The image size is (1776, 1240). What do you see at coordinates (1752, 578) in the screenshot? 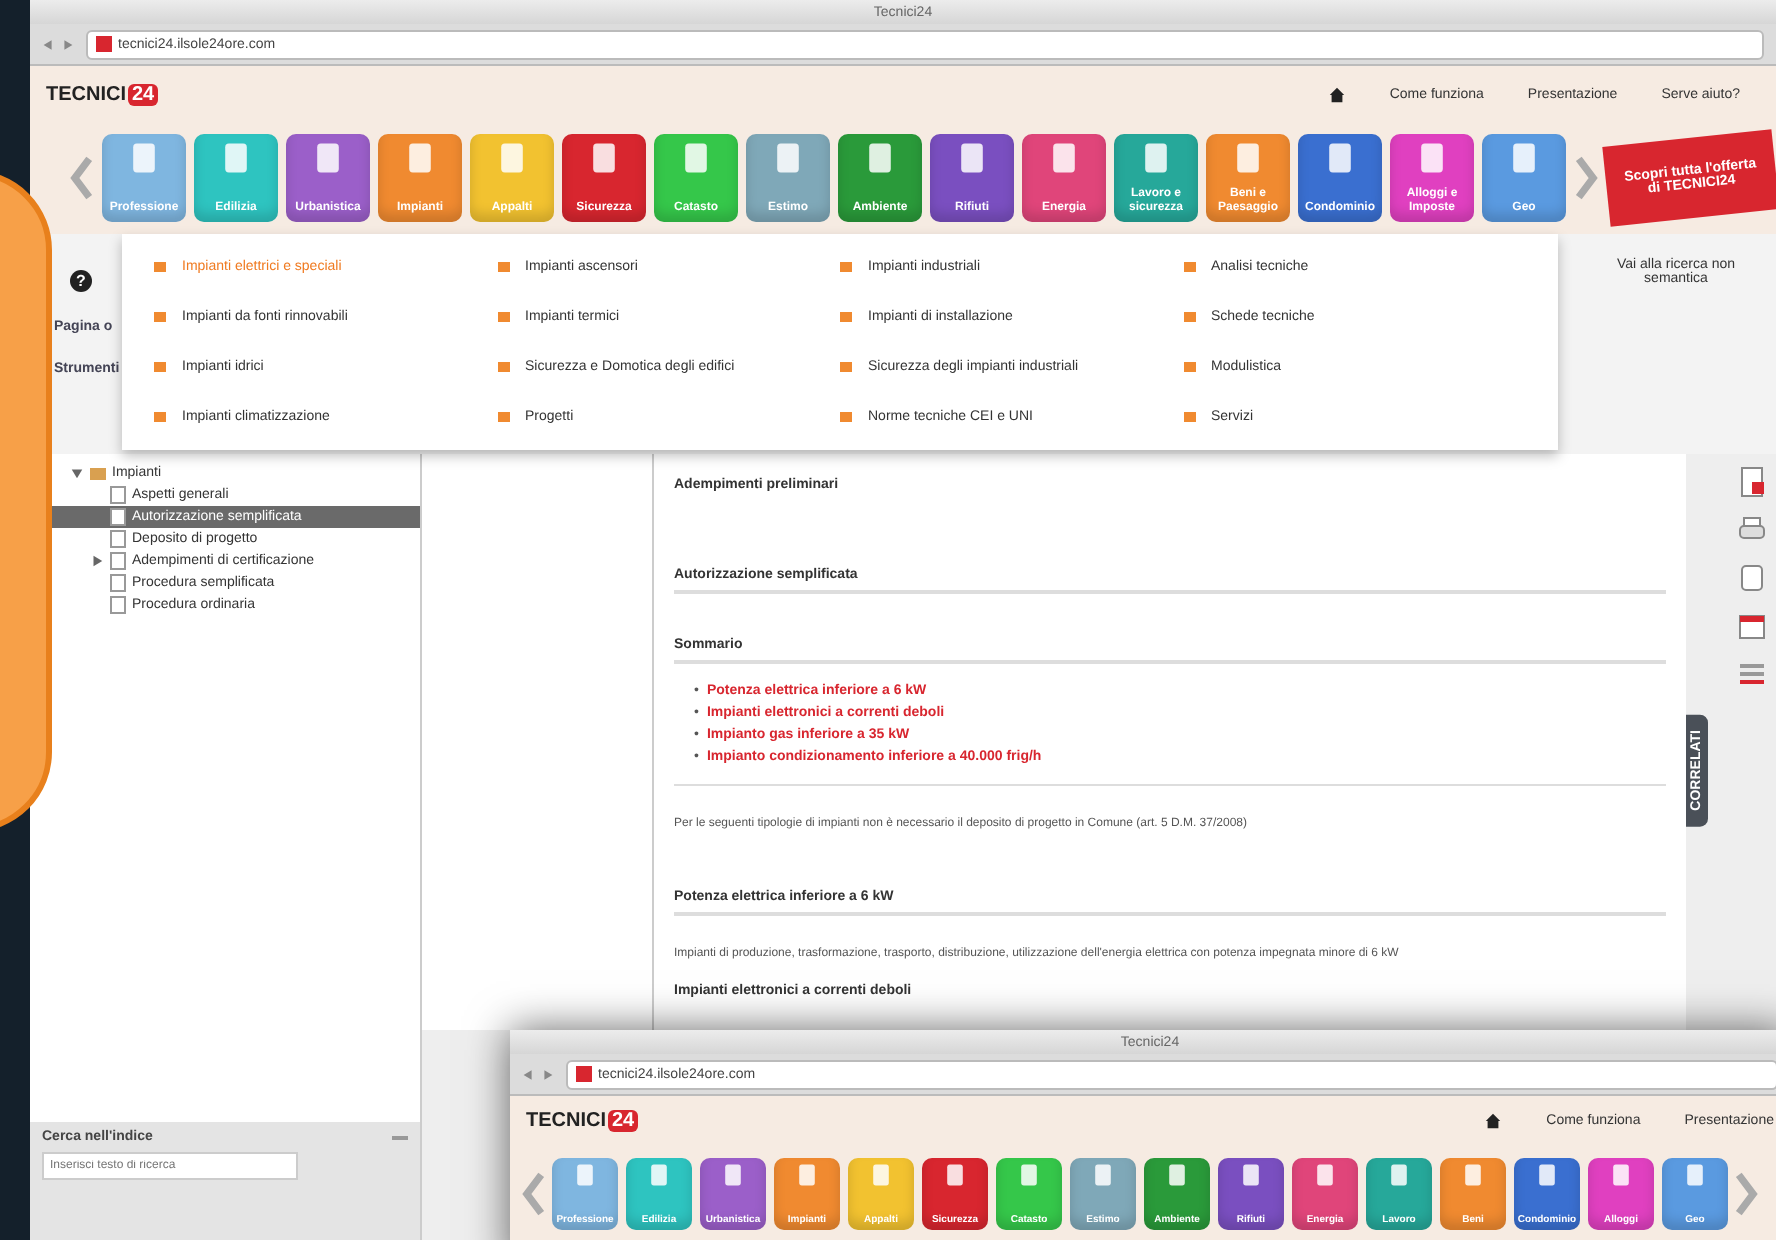
I see `page-icon` at bounding box center [1752, 578].